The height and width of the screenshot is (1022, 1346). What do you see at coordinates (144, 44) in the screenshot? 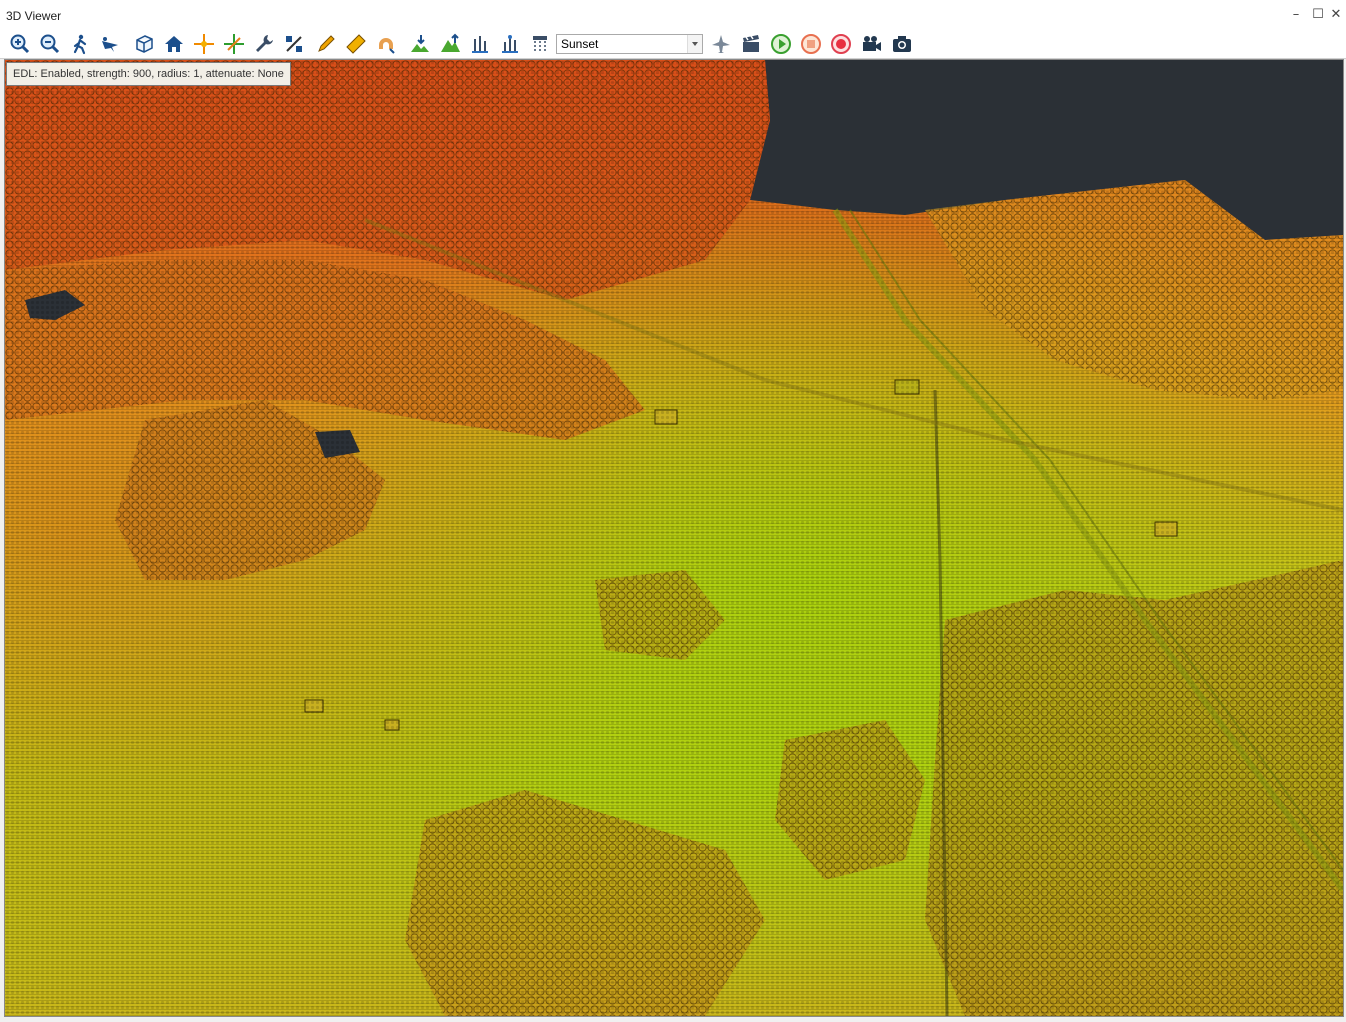
I see `cube-icon` at bounding box center [144, 44].